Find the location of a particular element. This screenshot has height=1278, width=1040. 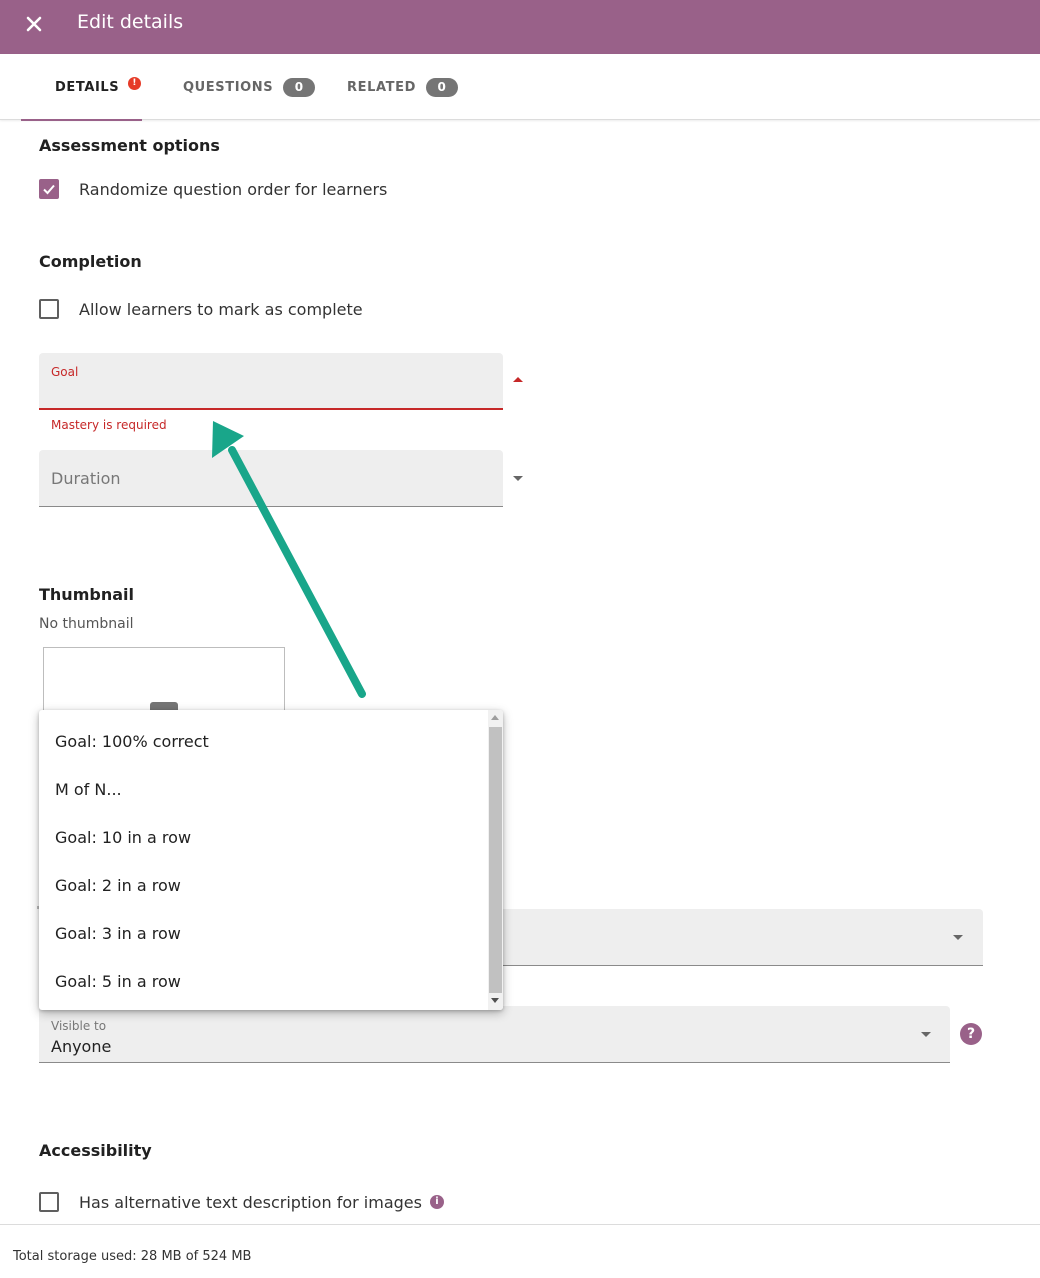

help-icon: ? is located at coordinates (971, 1034).